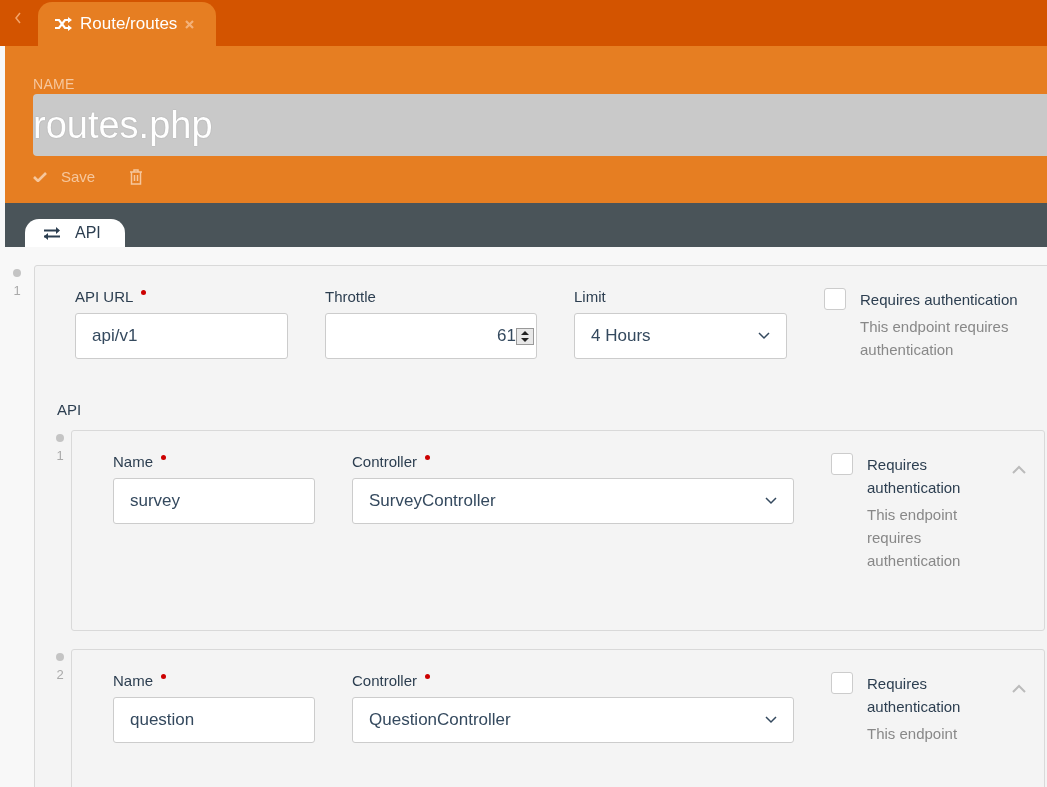 Image resolution: width=1047 pixels, height=787 pixels. I want to click on select-dropdown: QuestionController, so click(573, 720).